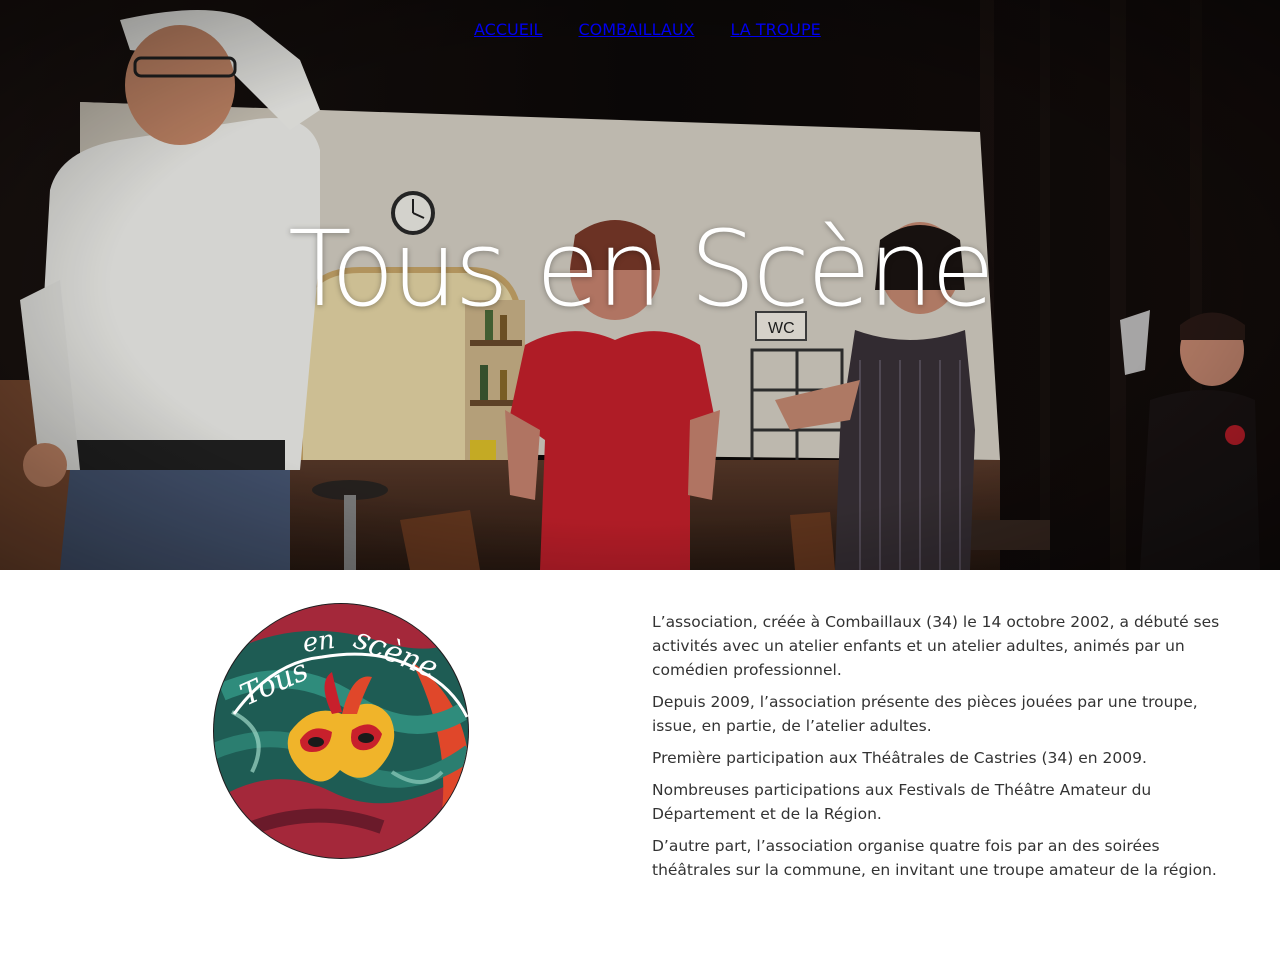  I want to click on nav-item-combaillaux: COMBAILLAUX, so click(636, 29).